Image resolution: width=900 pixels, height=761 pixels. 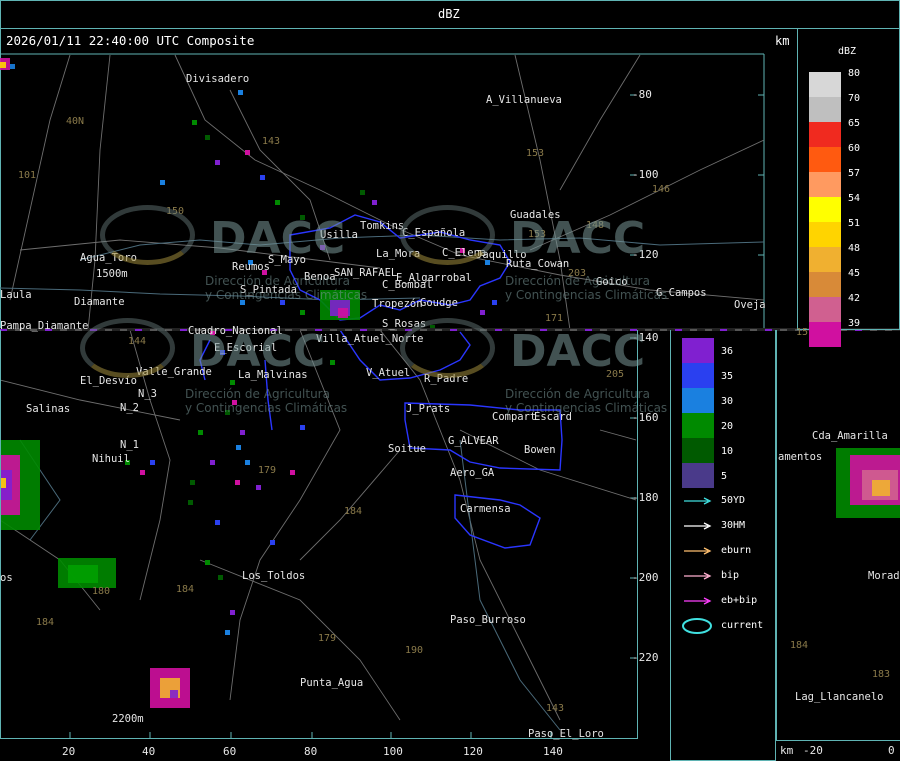 What do you see at coordinates (414, 650) in the screenshot?
I see `place-label: 190` at bounding box center [414, 650].